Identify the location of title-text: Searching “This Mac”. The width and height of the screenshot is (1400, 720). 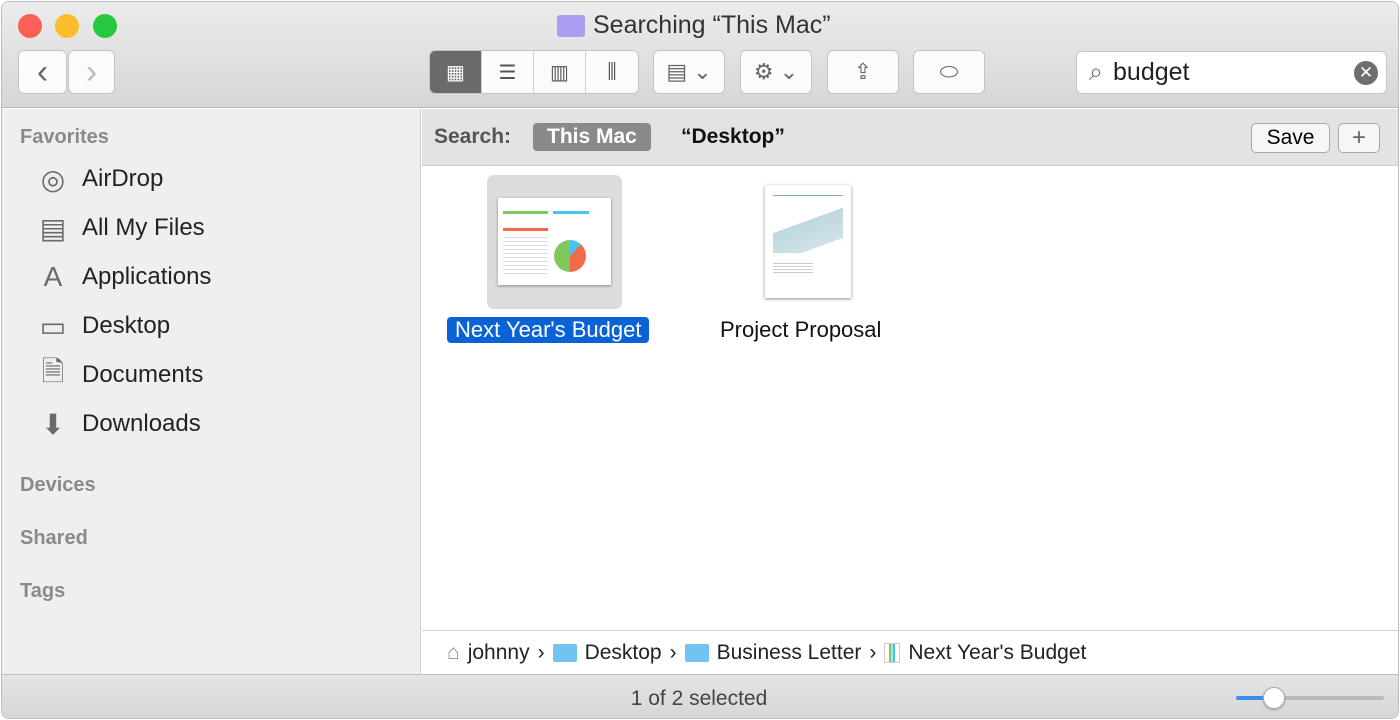
(712, 25).